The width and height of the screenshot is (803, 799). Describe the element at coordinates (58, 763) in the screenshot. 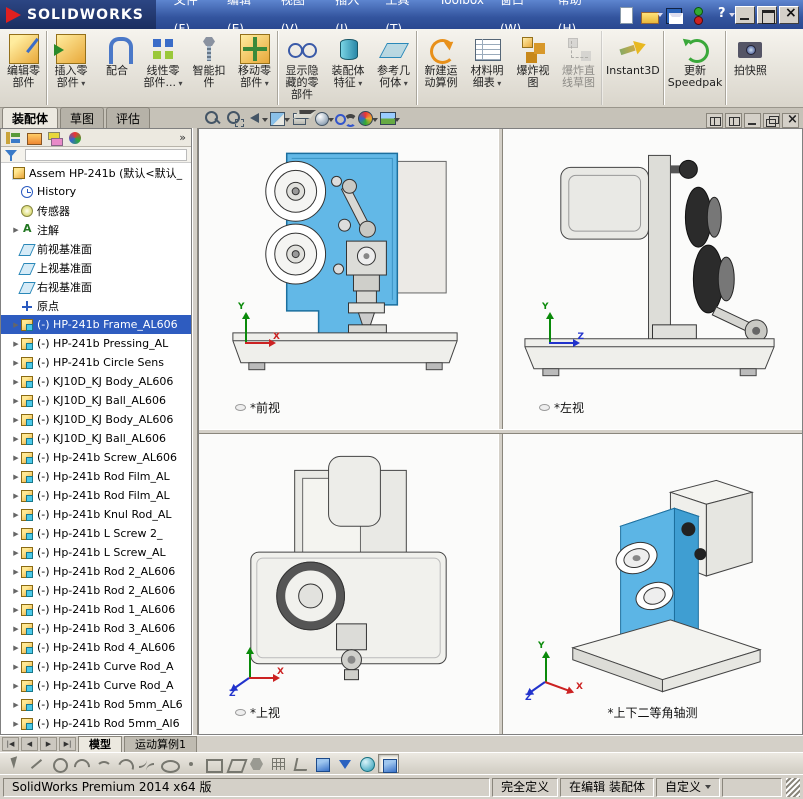

I see `sketch-circle-icon` at that location.